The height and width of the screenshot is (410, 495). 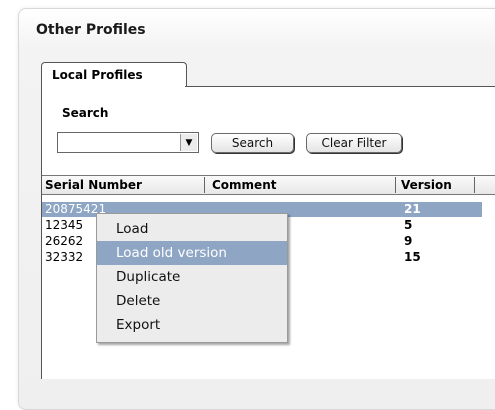 What do you see at coordinates (426, 185) in the screenshot?
I see `column-header-version: Version` at bounding box center [426, 185].